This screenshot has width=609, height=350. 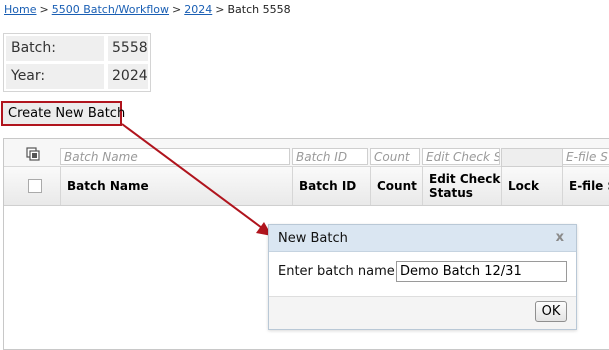 What do you see at coordinates (128, 76) in the screenshot?
I see `year-value: 2024` at bounding box center [128, 76].